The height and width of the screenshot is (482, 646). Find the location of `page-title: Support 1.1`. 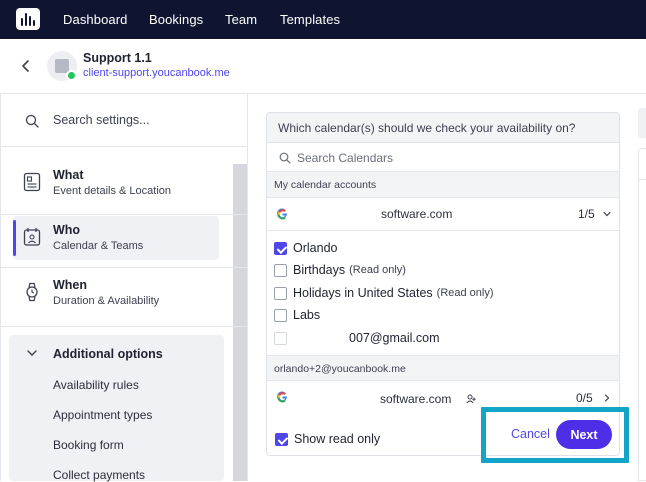

page-title: Support 1.1 is located at coordinates (117, 58).